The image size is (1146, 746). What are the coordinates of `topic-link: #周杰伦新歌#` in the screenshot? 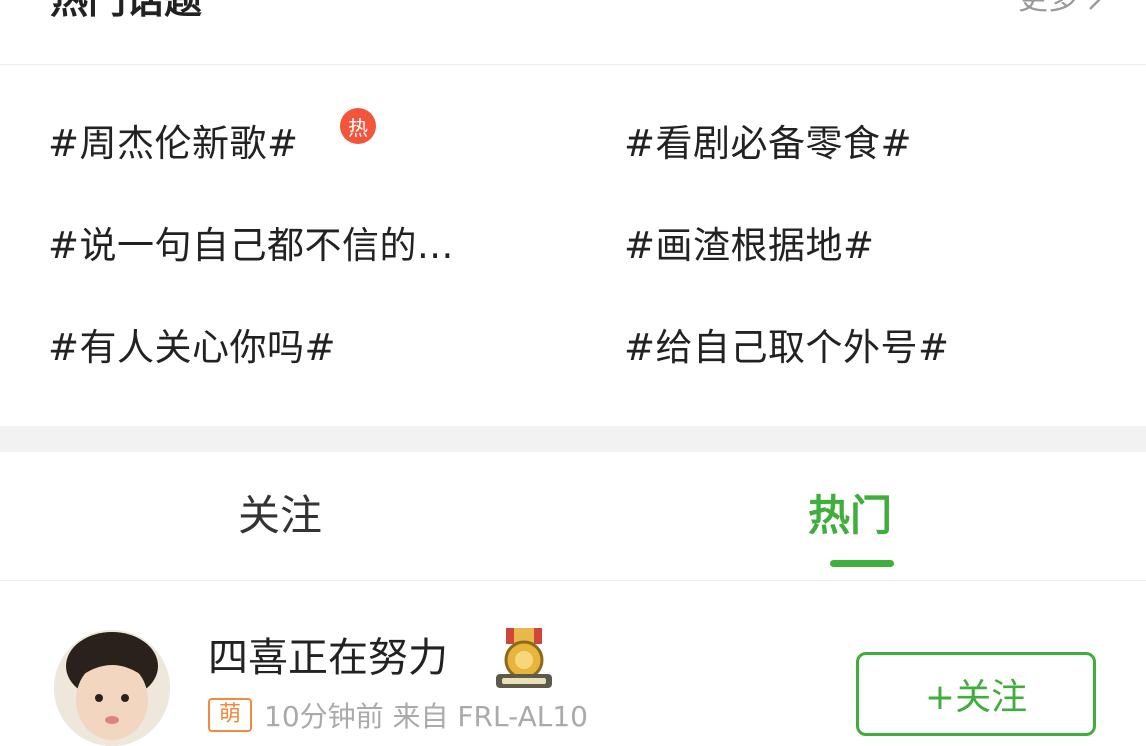 It's located at (173, 144).